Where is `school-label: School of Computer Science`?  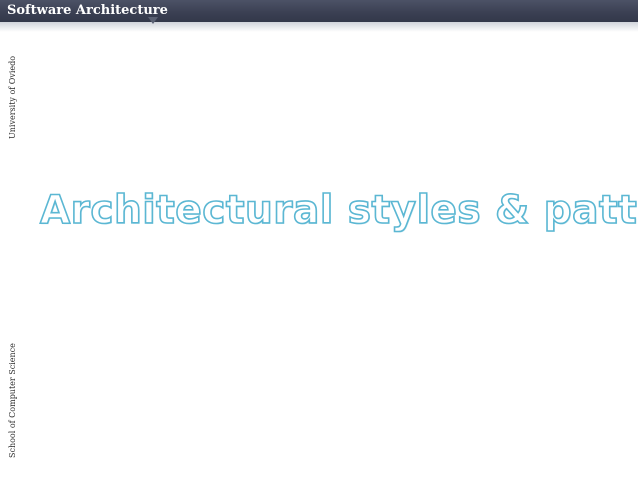 school-label: School of Computer Science is located at coordinates (12, 400).